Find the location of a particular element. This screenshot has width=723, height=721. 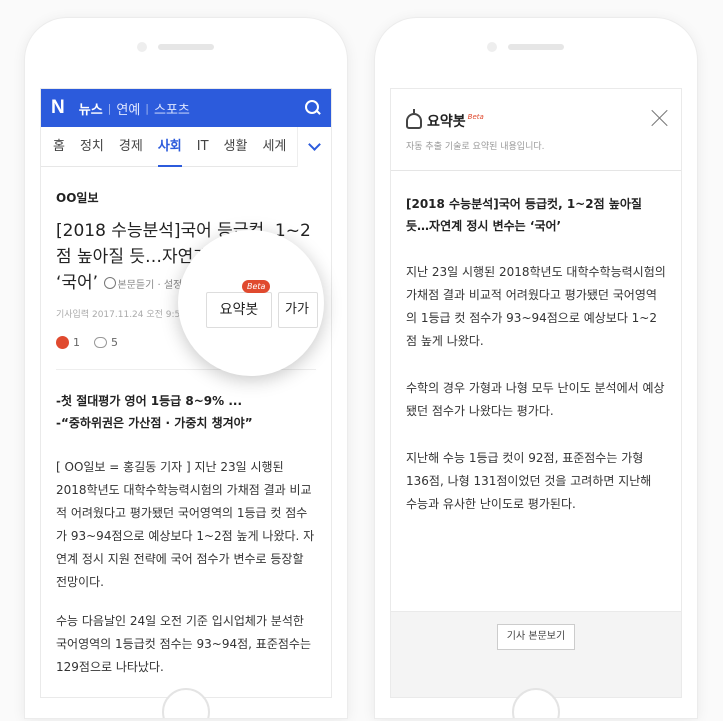

summary-header: 요약봇 Beta 자동 추출 기술로 요약된 내용입니다. is located at coordinates (536, 120).